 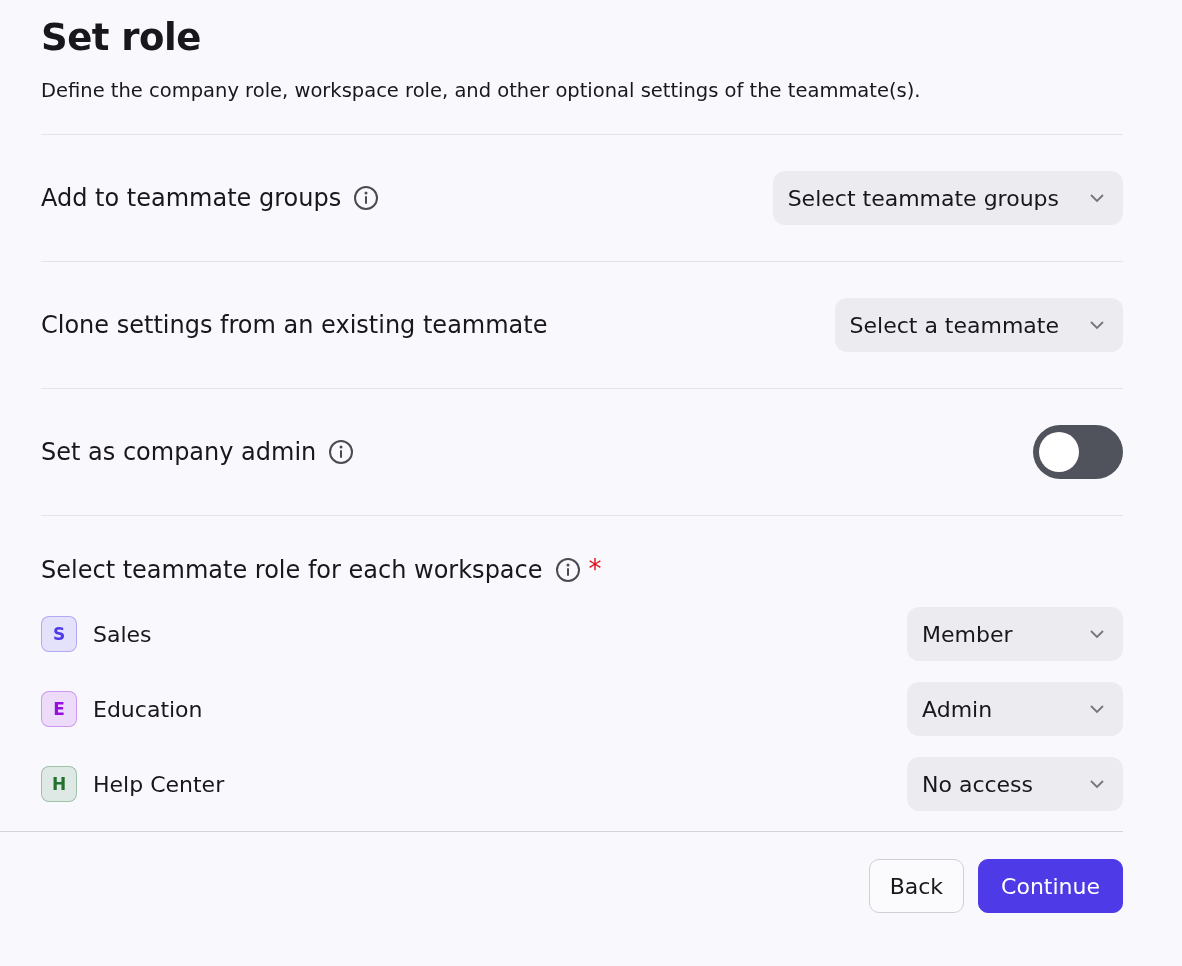 What do you see at coordinates (1015, 709) in the screenshot?
I see `role-dropdown: Admin` at bounding box center [1015, 709].